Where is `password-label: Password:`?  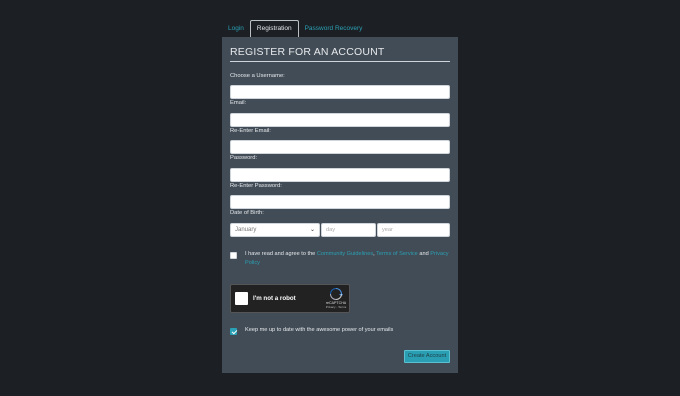
password-label: Password: is located at coordinates (244, 158).